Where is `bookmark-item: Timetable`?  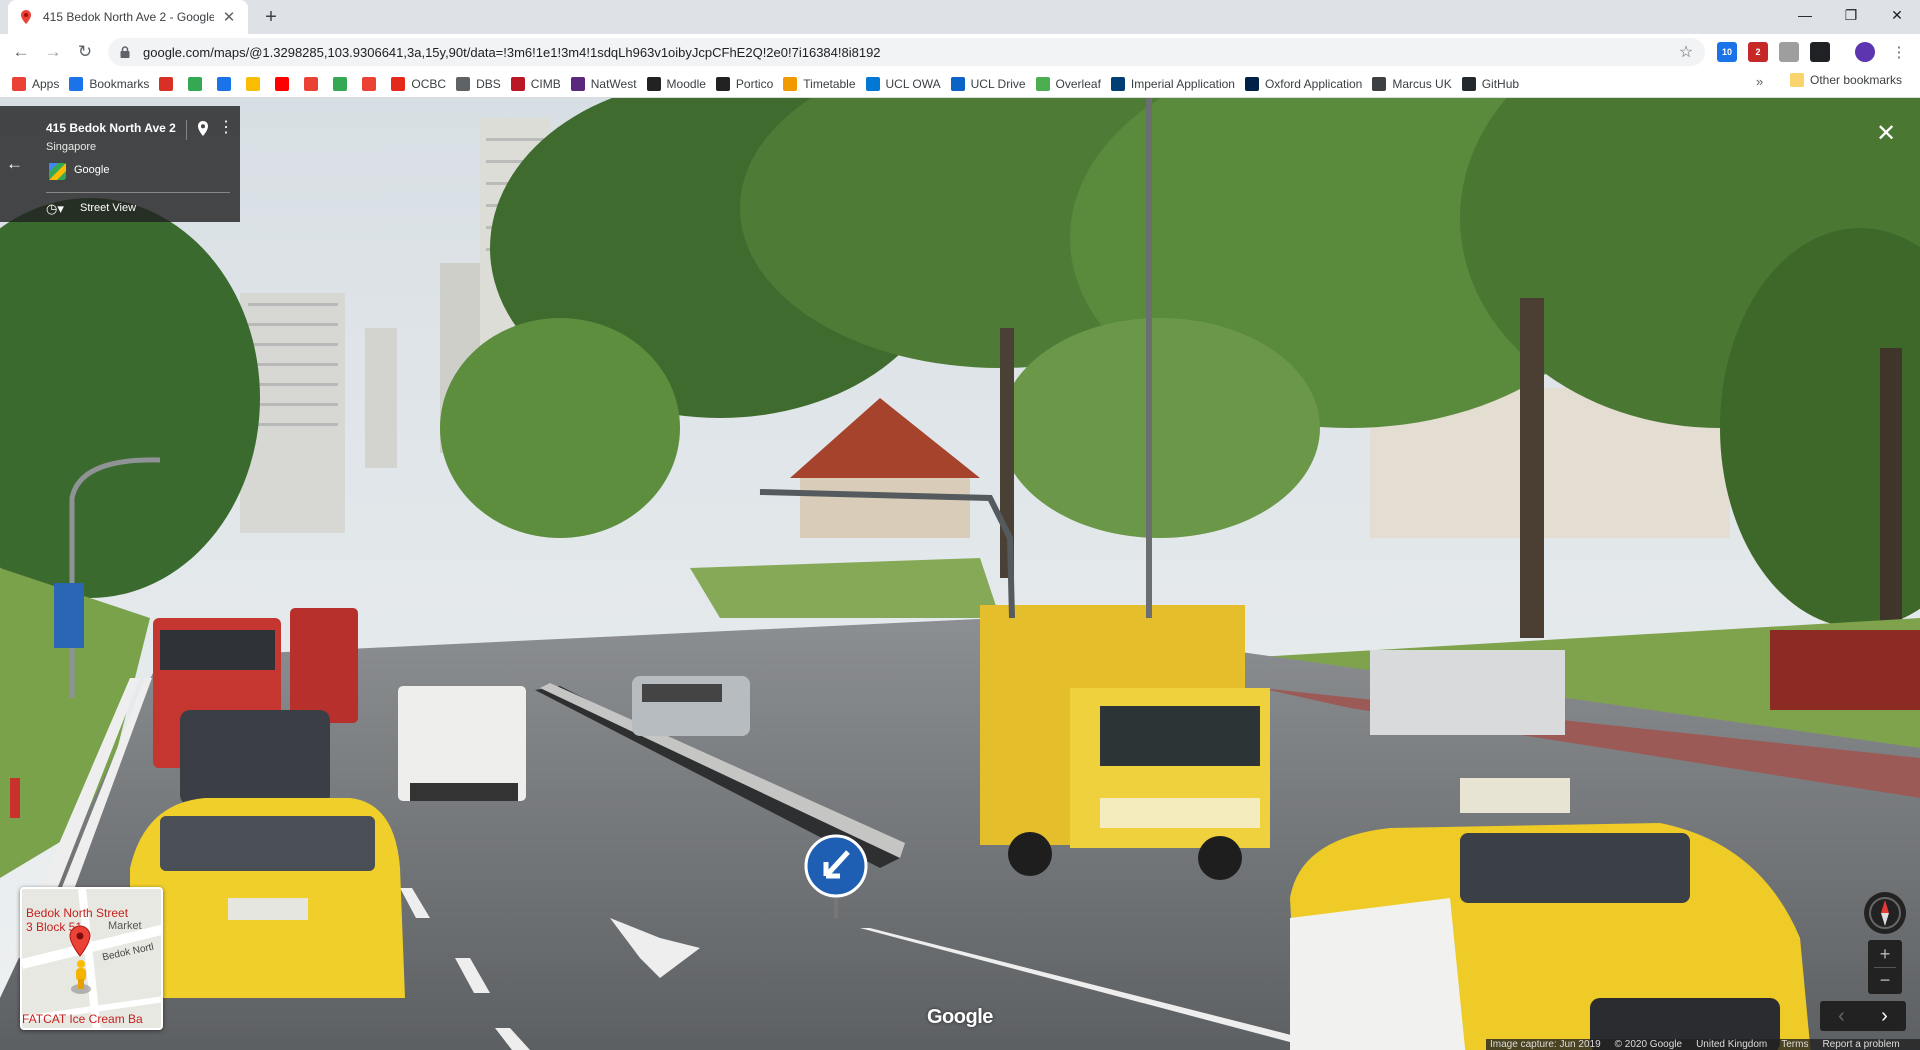
bookmark-item: Timetable is located at coordinates (819, 84).